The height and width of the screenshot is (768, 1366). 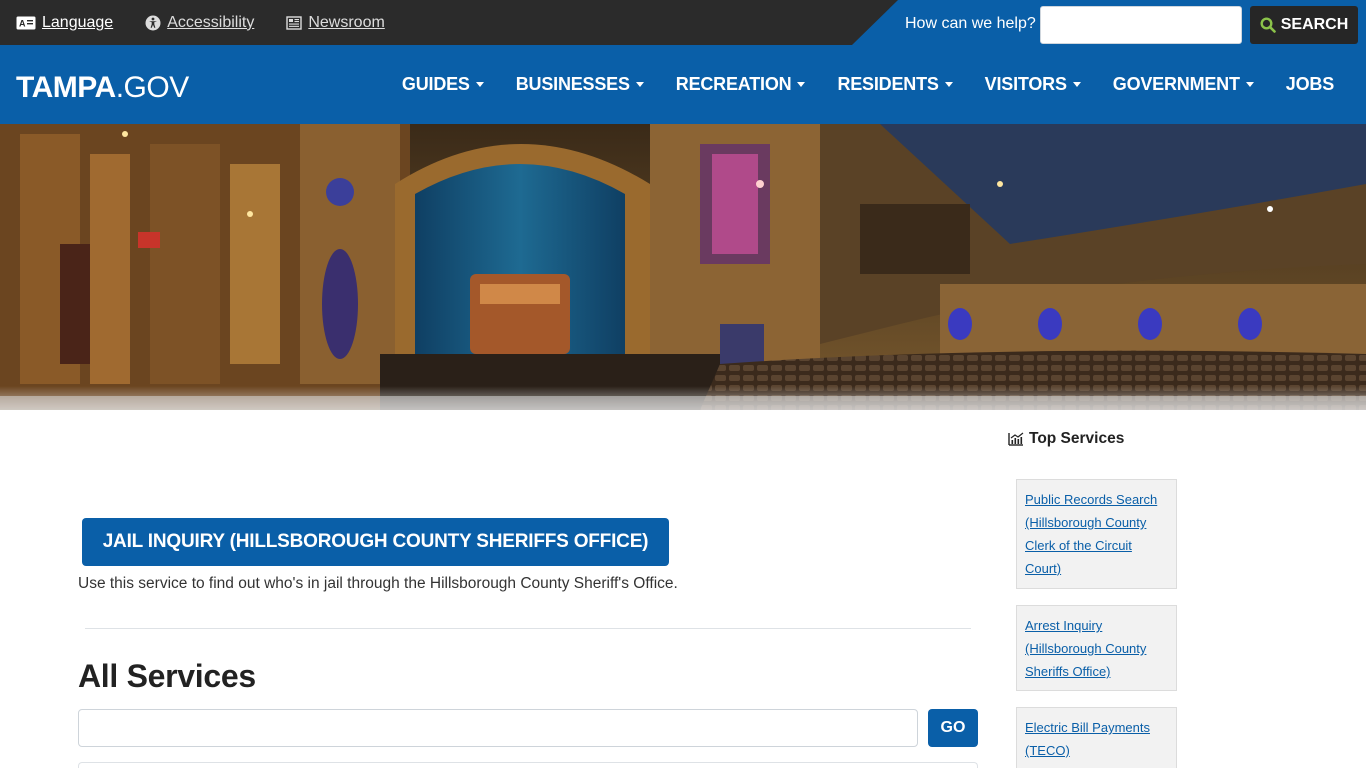 What do you see at coordinates (66, 87) in the screenshot?
I see `logo-bold: TAMPA` at bounding box center [66, 87].